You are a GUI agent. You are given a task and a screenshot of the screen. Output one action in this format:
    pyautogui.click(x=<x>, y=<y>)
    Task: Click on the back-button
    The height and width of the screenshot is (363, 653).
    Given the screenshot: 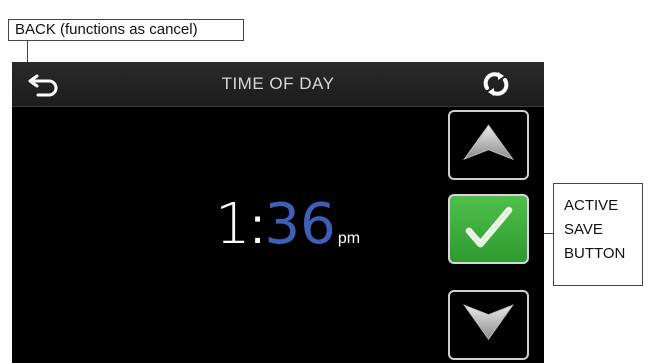 What is the action you would take?
    pyautogui.click(x=44, y=84)
    